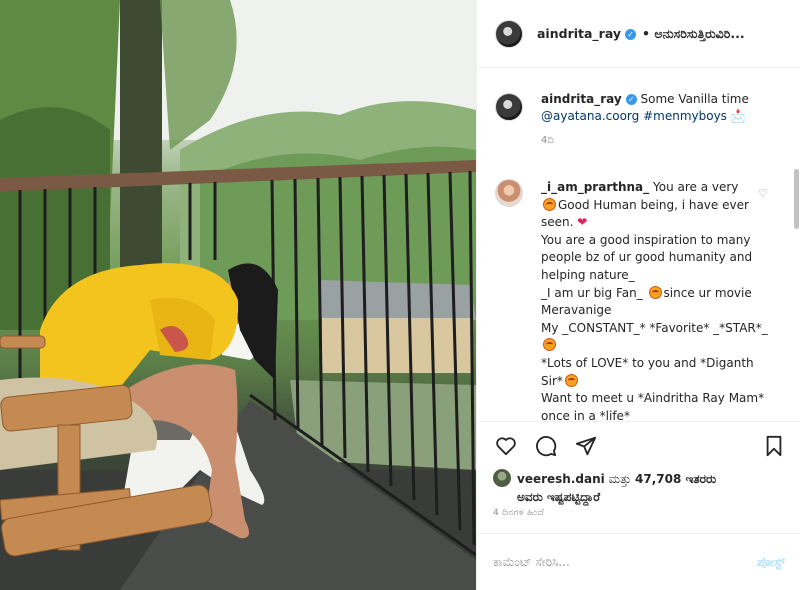 This screenshot has width=800, height=590. I want to click on caption-text: Some Vanilla time, so click(694, 99).